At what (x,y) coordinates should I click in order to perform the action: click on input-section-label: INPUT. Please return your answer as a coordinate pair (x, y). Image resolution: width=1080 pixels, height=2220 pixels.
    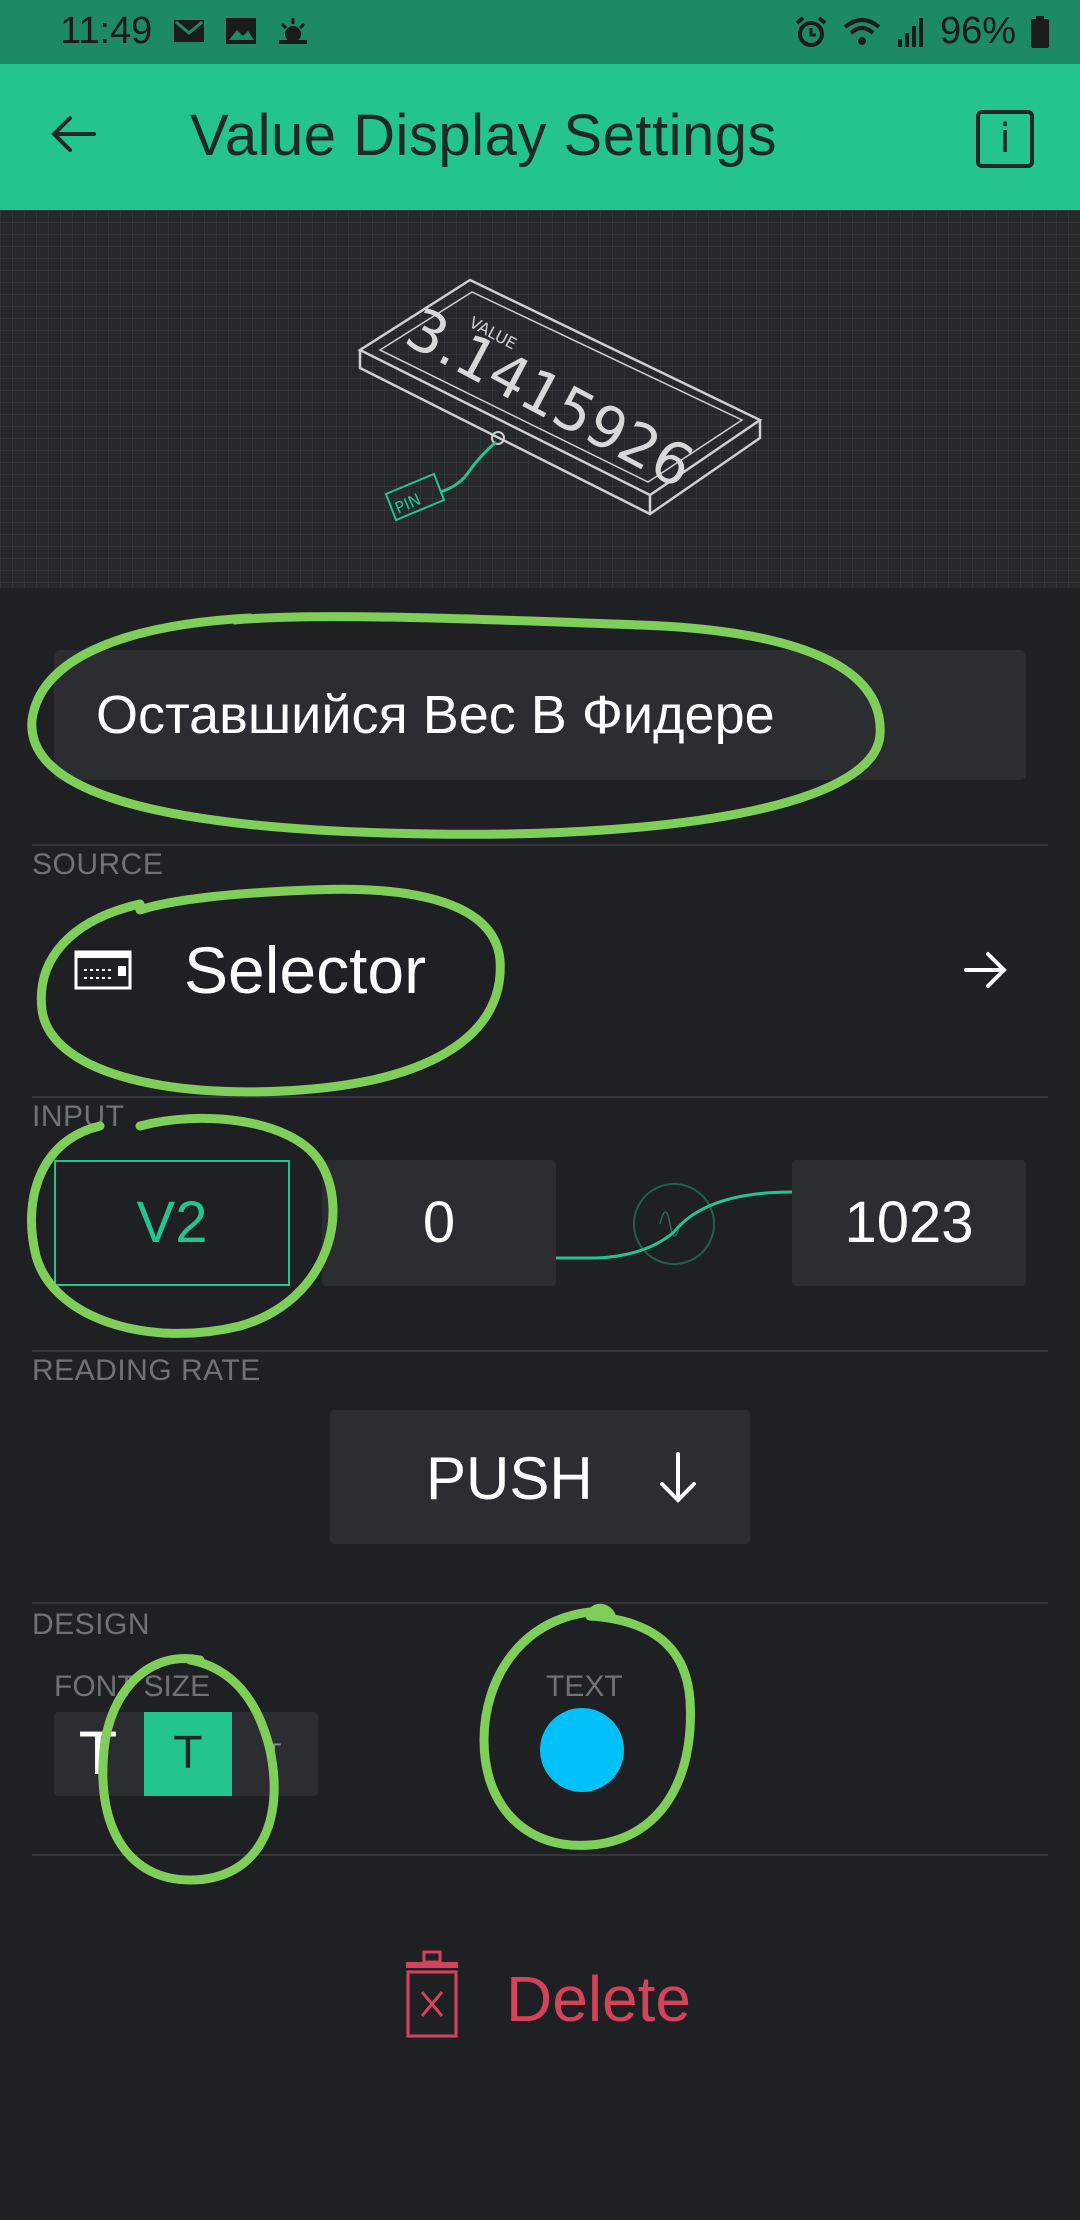
    Looking at the image, I should click on (78, 1116).